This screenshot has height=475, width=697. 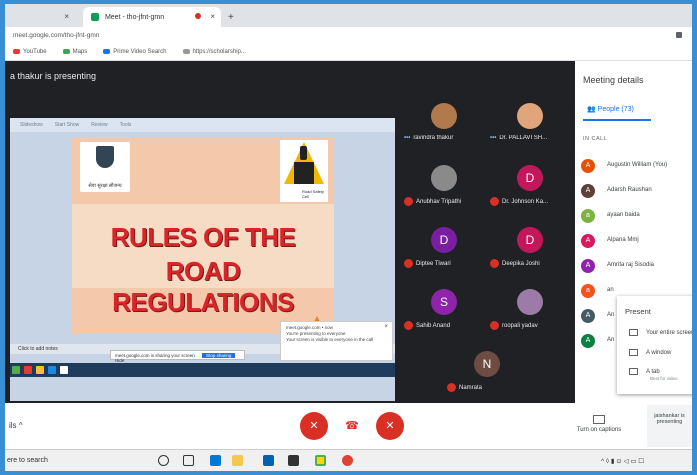 I want to click on people-list-item: A Alpana Mmj, so click(x=636, y=241).